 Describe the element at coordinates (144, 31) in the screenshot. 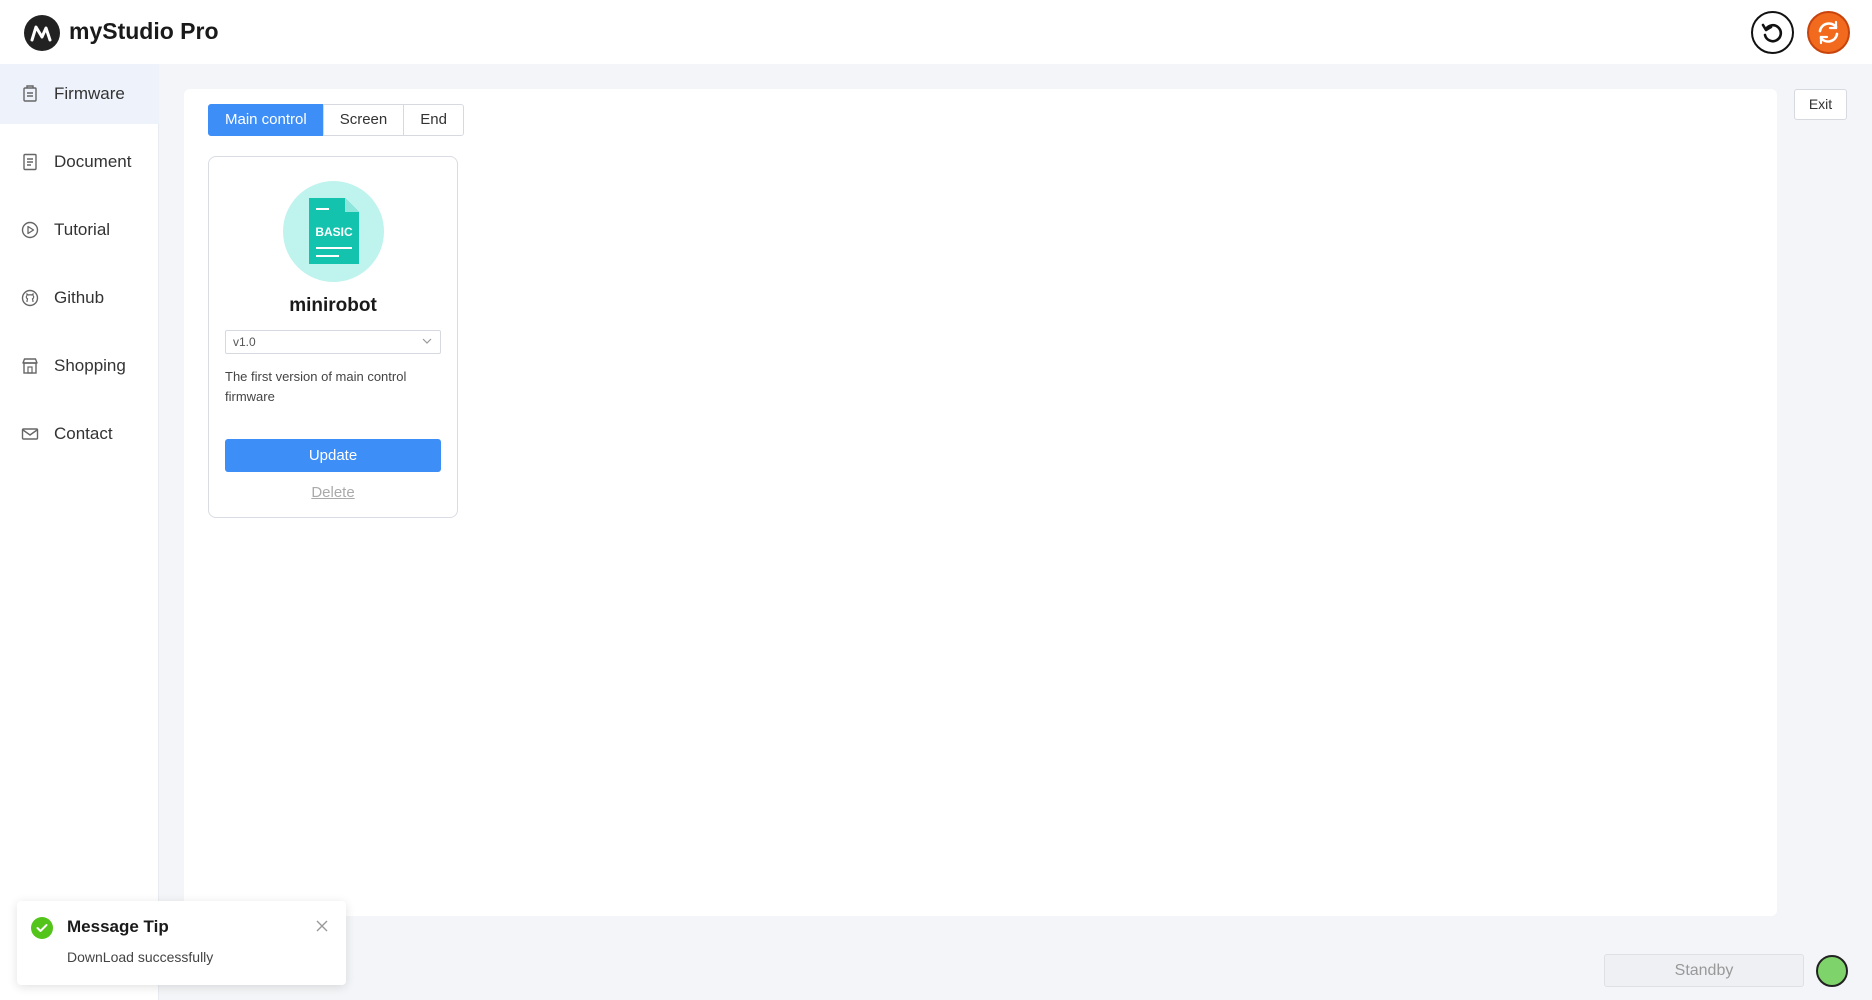

I see `app-title: myStudio Pro` at that location.